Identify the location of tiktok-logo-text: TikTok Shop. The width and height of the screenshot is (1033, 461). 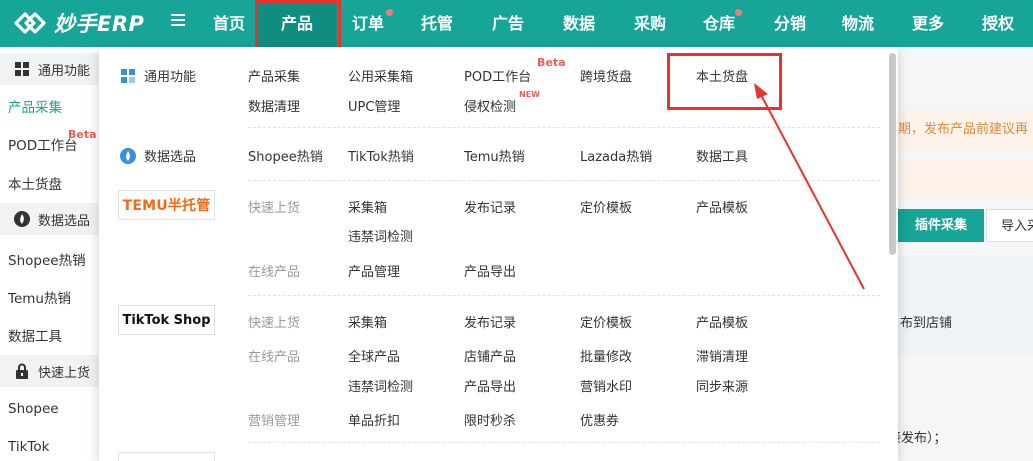
(166, 320).